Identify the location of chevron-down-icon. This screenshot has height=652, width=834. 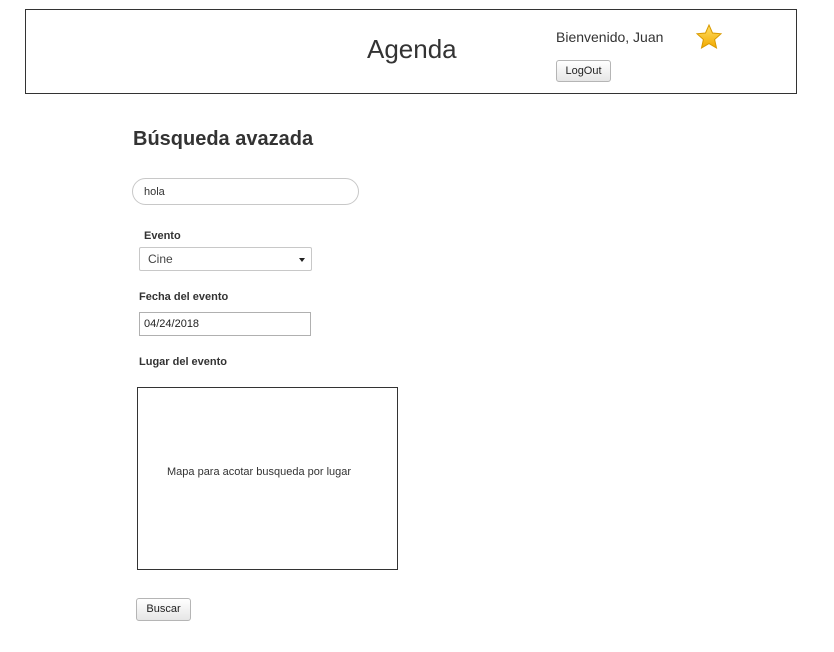
(302, 260).